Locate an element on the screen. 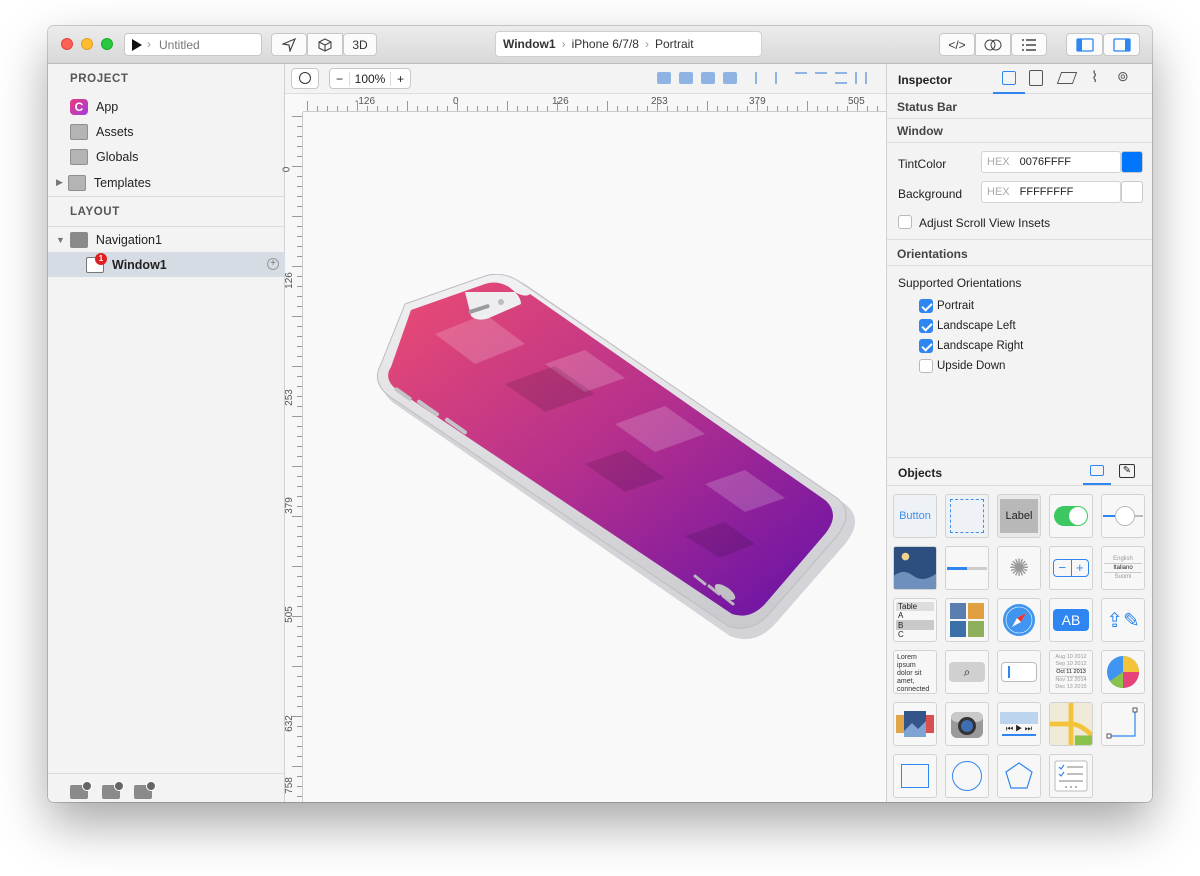 This screenshot has height=876, width=1200. object-chart is located at coordinates (1123, 672).